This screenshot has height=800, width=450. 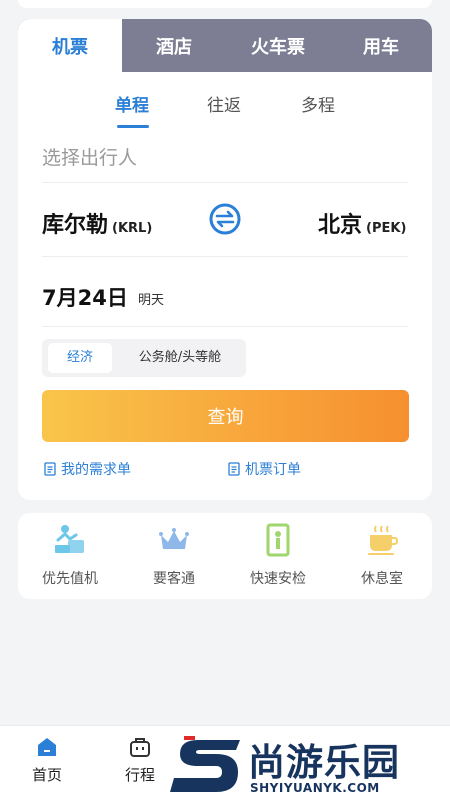 What do you see at coordinates (70, 579) in the screenshot?
I see `service-label: 优先值机` at bounding box center [70, 579].